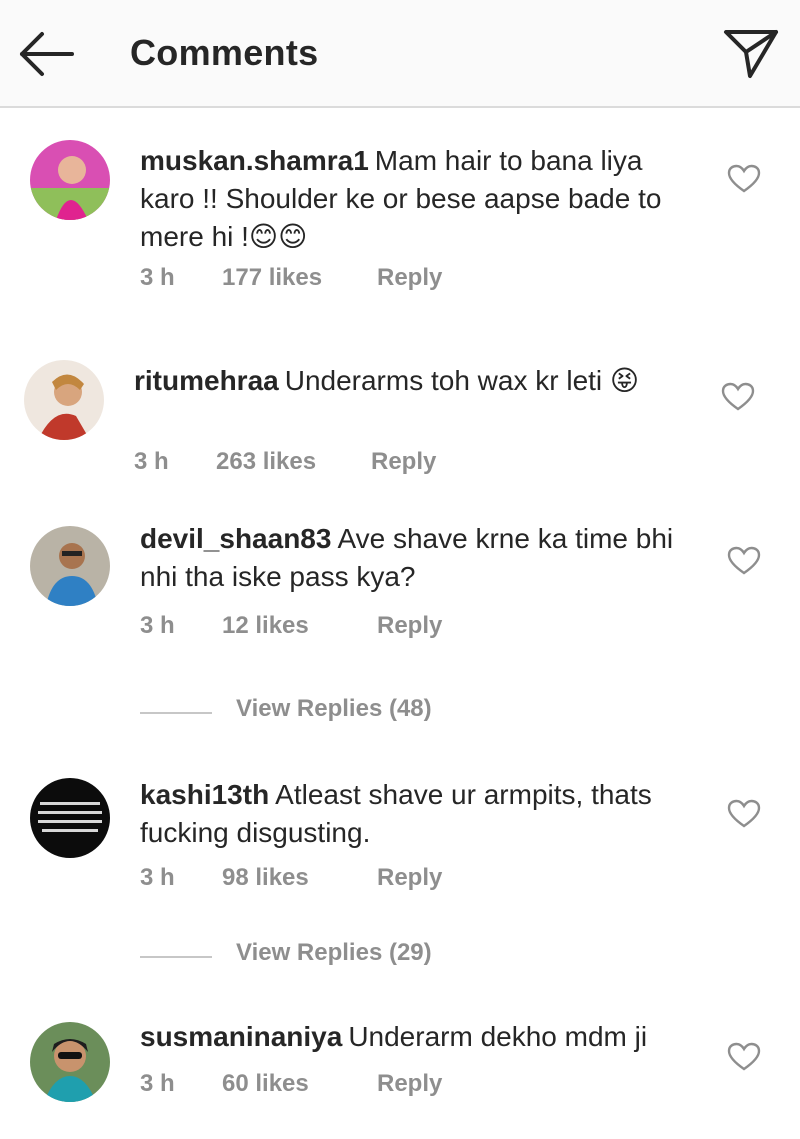  What do you see at coordinates (235, 538) in the screenshot?
I see `comment-username: devil_shaan83` at bounding box center [235, 538].